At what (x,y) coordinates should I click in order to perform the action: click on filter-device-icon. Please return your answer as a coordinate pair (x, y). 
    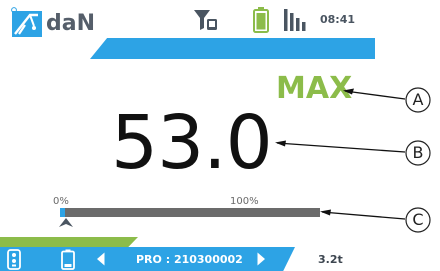
    Looking at the image, I should click on (205, 20).